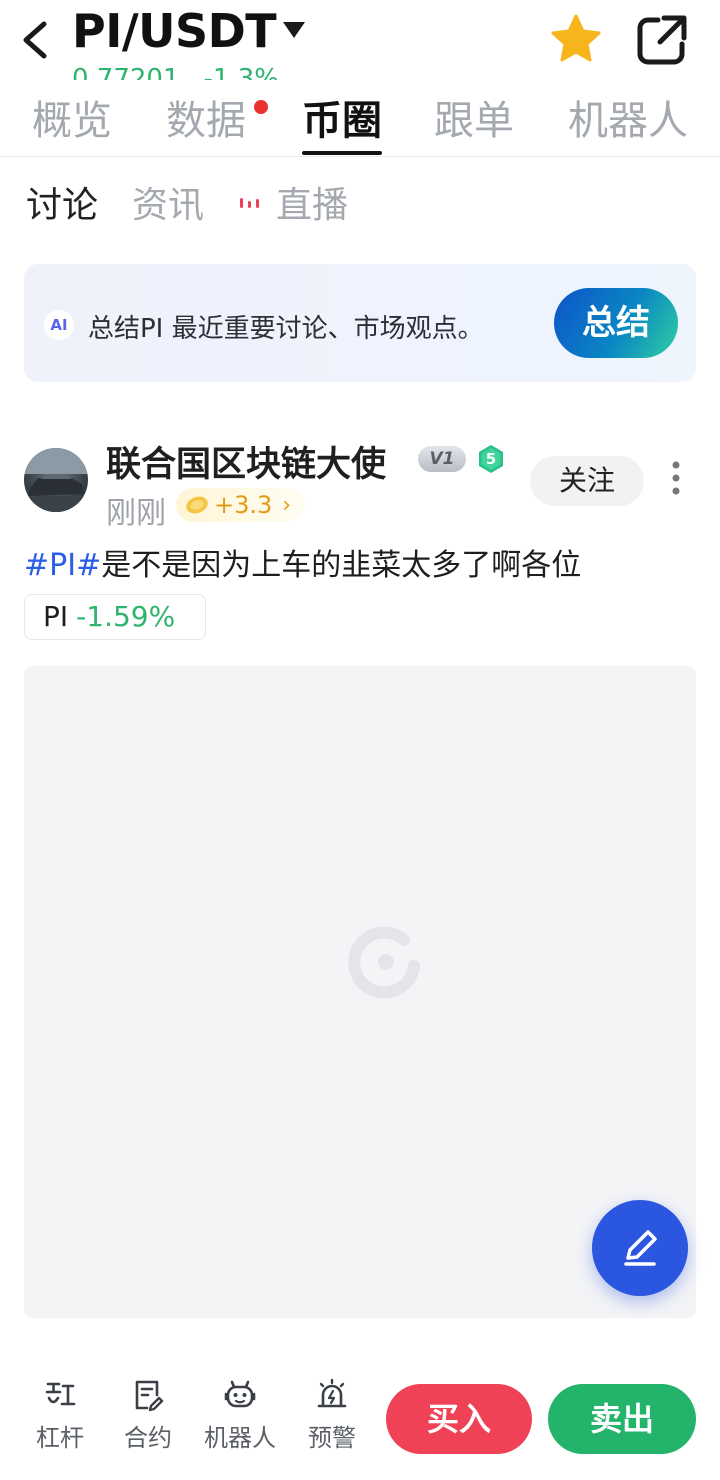  I want to click on subtab-discussion: 讨论, so click(62, 202).